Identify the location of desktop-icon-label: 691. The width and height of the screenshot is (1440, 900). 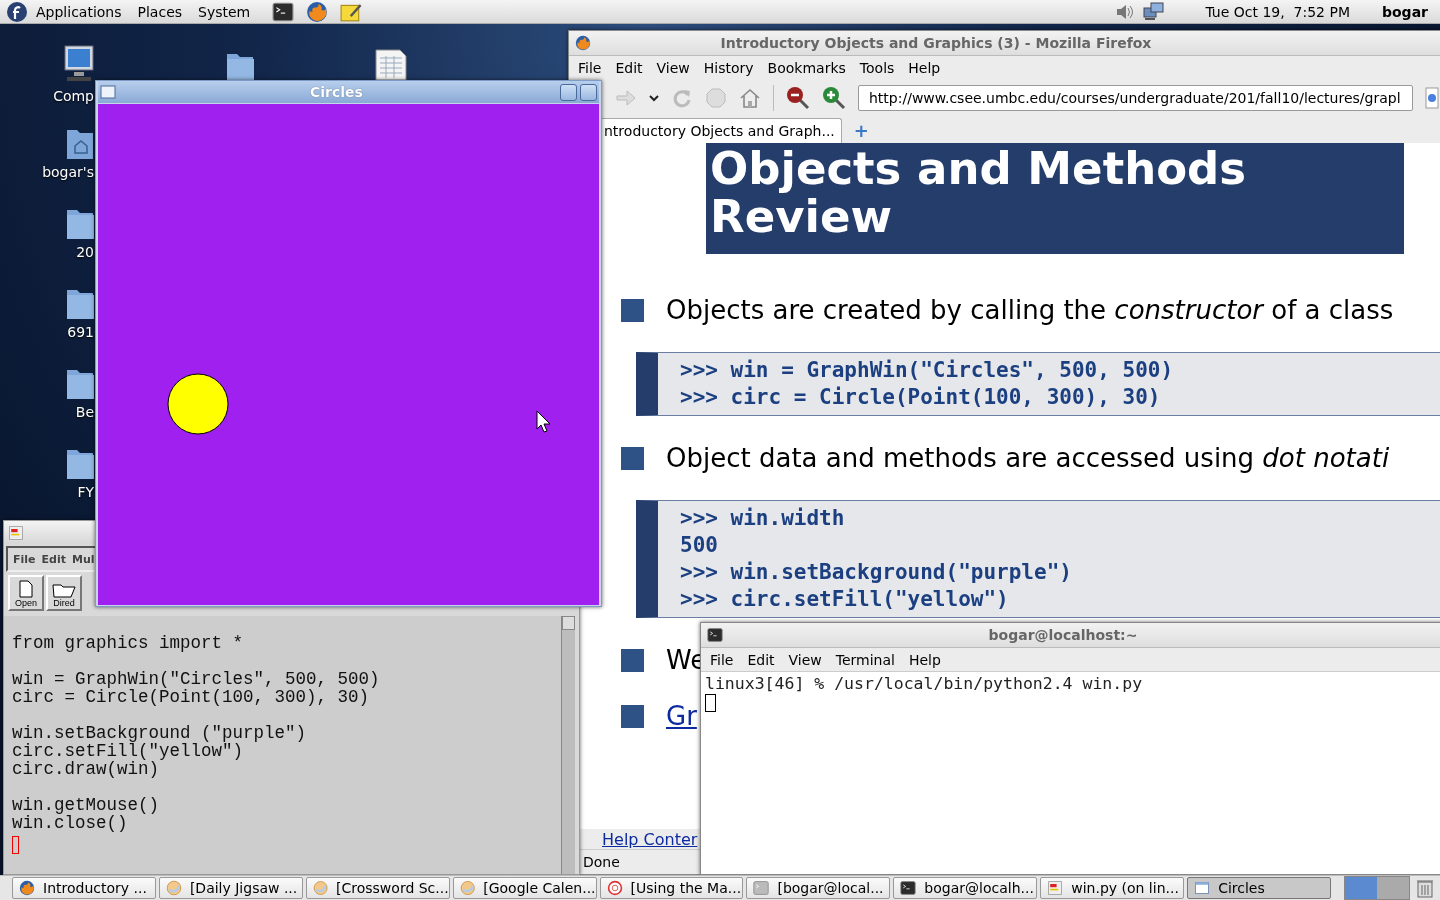
(80, 332).